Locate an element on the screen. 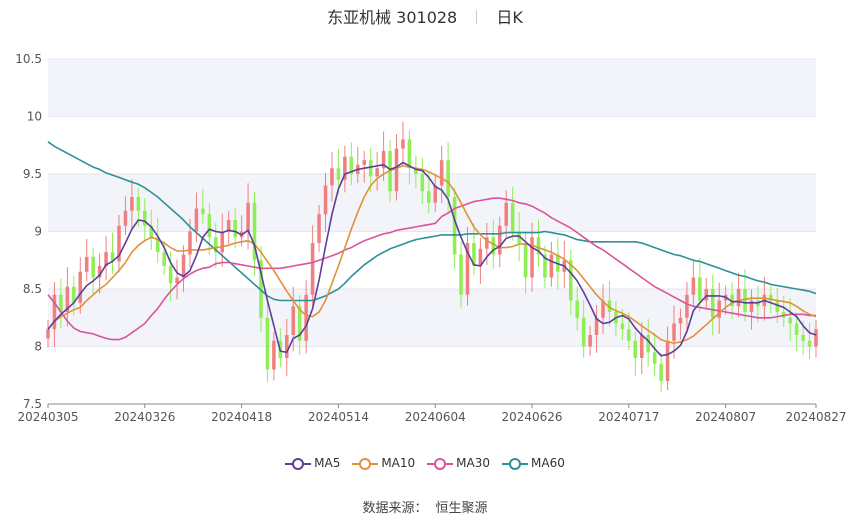 The image size is (850, 517). legend-label: MA5 is located at coordinates (327, 463).